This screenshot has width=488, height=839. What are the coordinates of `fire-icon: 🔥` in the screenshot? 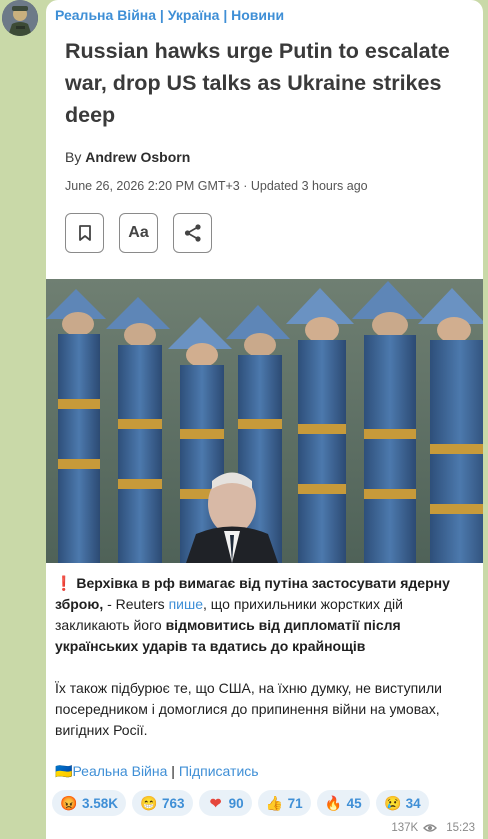 It's located at (333, 803).